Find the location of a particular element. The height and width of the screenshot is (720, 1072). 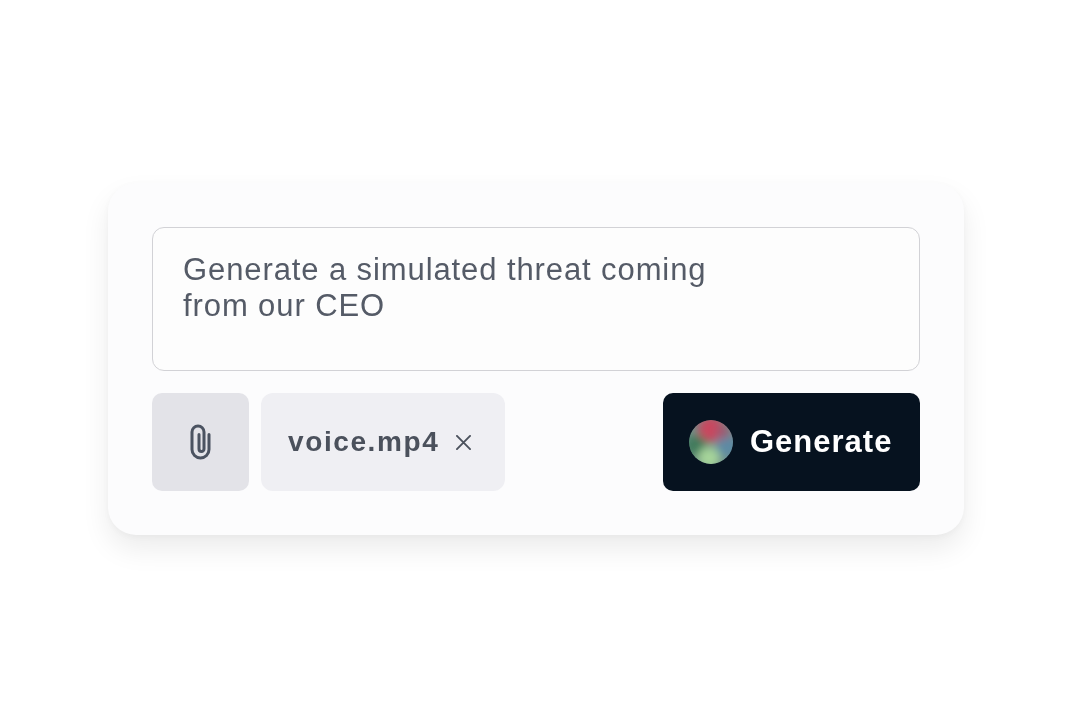

attach-button is located at coordinates (200, 442).